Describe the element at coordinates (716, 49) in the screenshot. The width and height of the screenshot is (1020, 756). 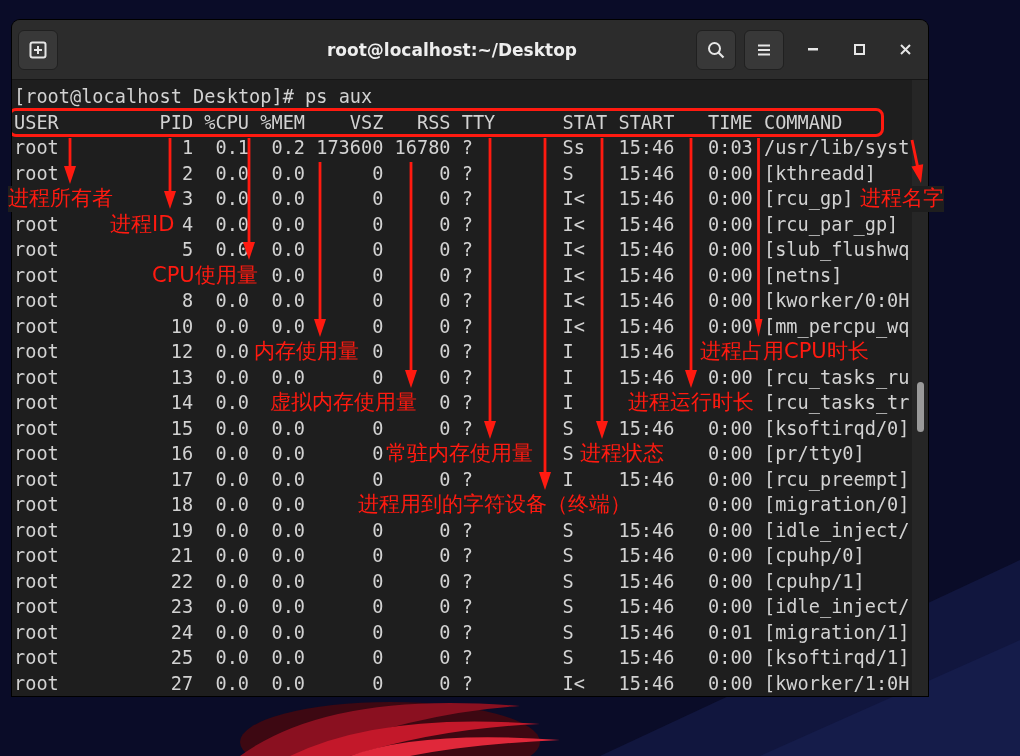
I see `search-button` at that location.